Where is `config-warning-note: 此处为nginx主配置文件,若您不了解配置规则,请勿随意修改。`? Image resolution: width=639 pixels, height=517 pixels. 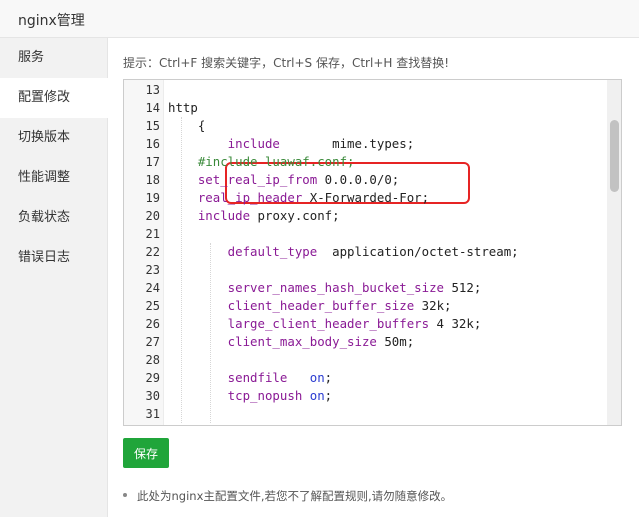
config-warning-note: 此处为nginx主配置文件,若您不了解配置规则,请勿随意修改。 is located at coordinates (287, 496).